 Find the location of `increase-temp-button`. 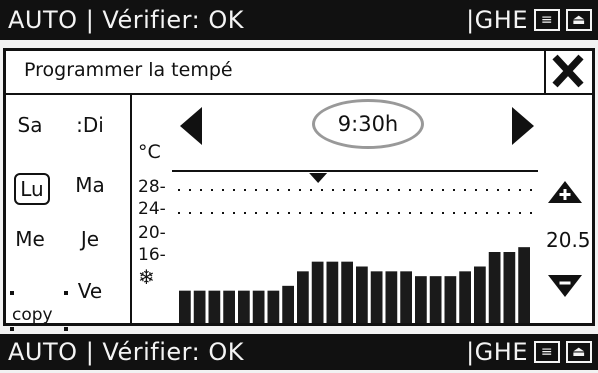

increase-temp-button is located at coordinates (565, 192).